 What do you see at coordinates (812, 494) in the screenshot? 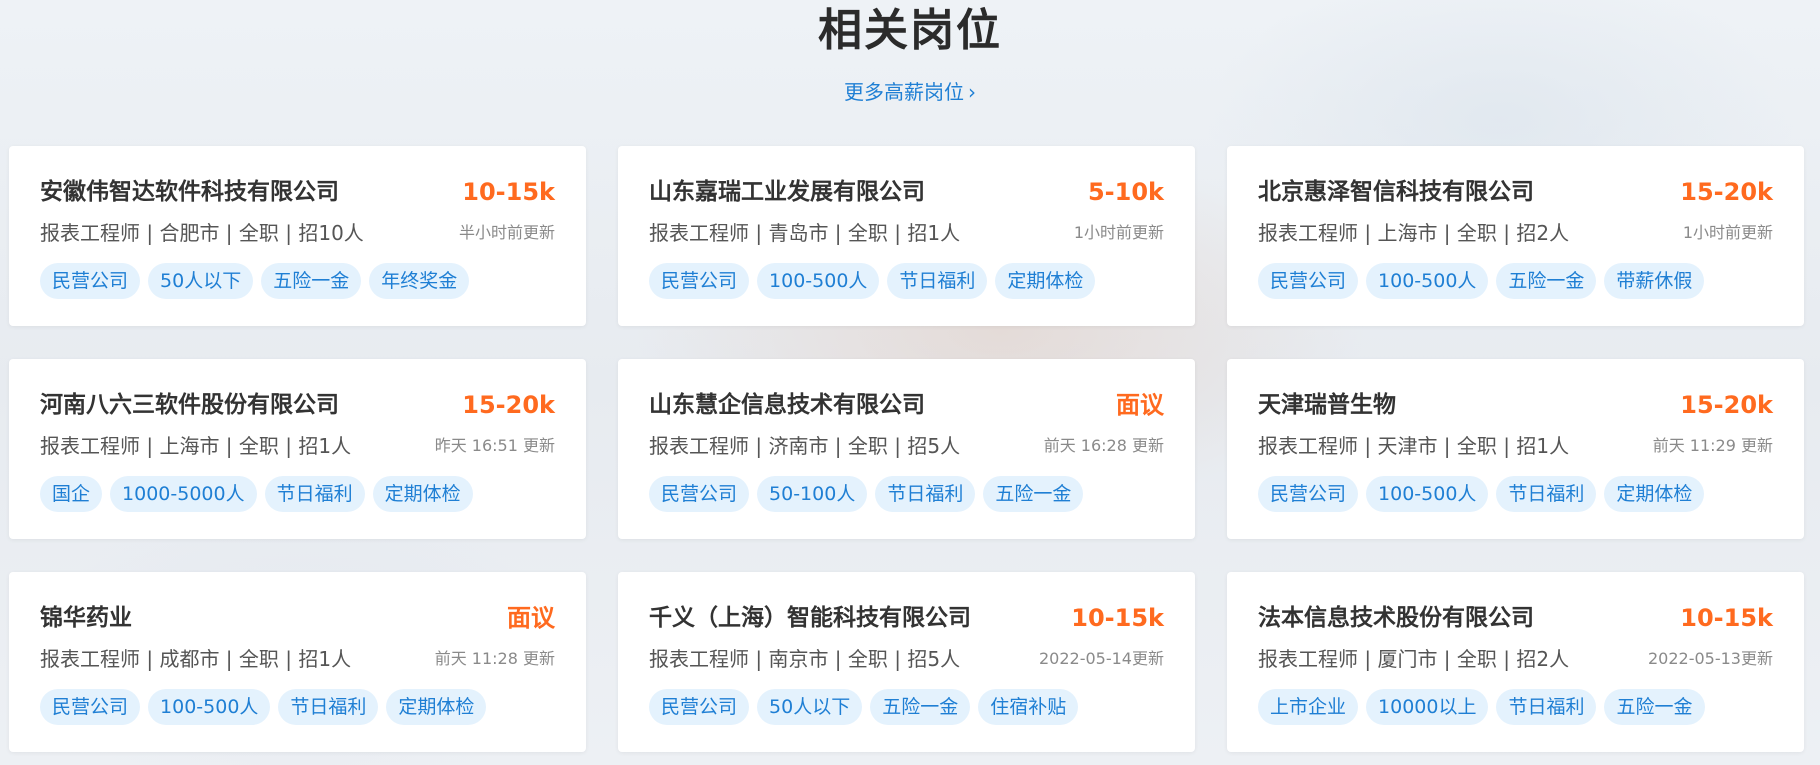
I see `tag: 50-100人` at bounding box center [812, 494].